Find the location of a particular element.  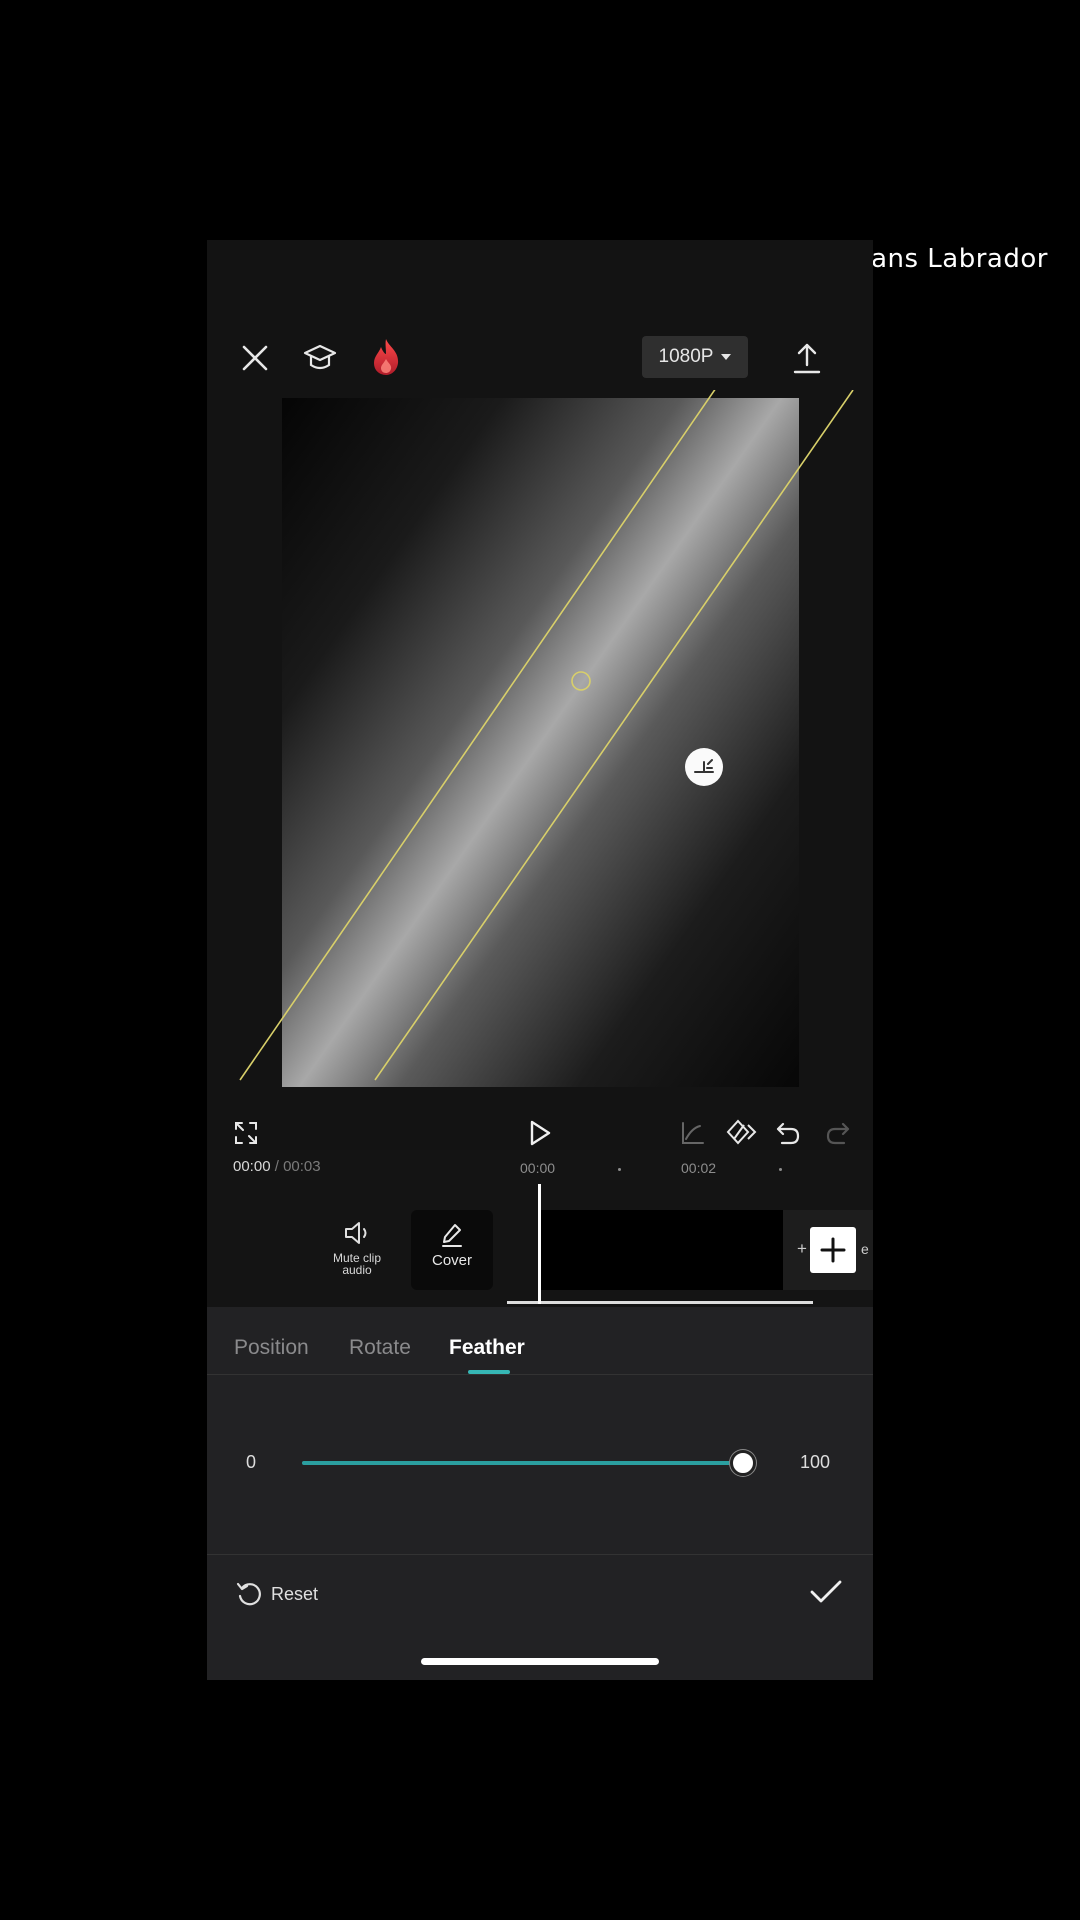

reset-icon is located at coordinates (248, 1594).